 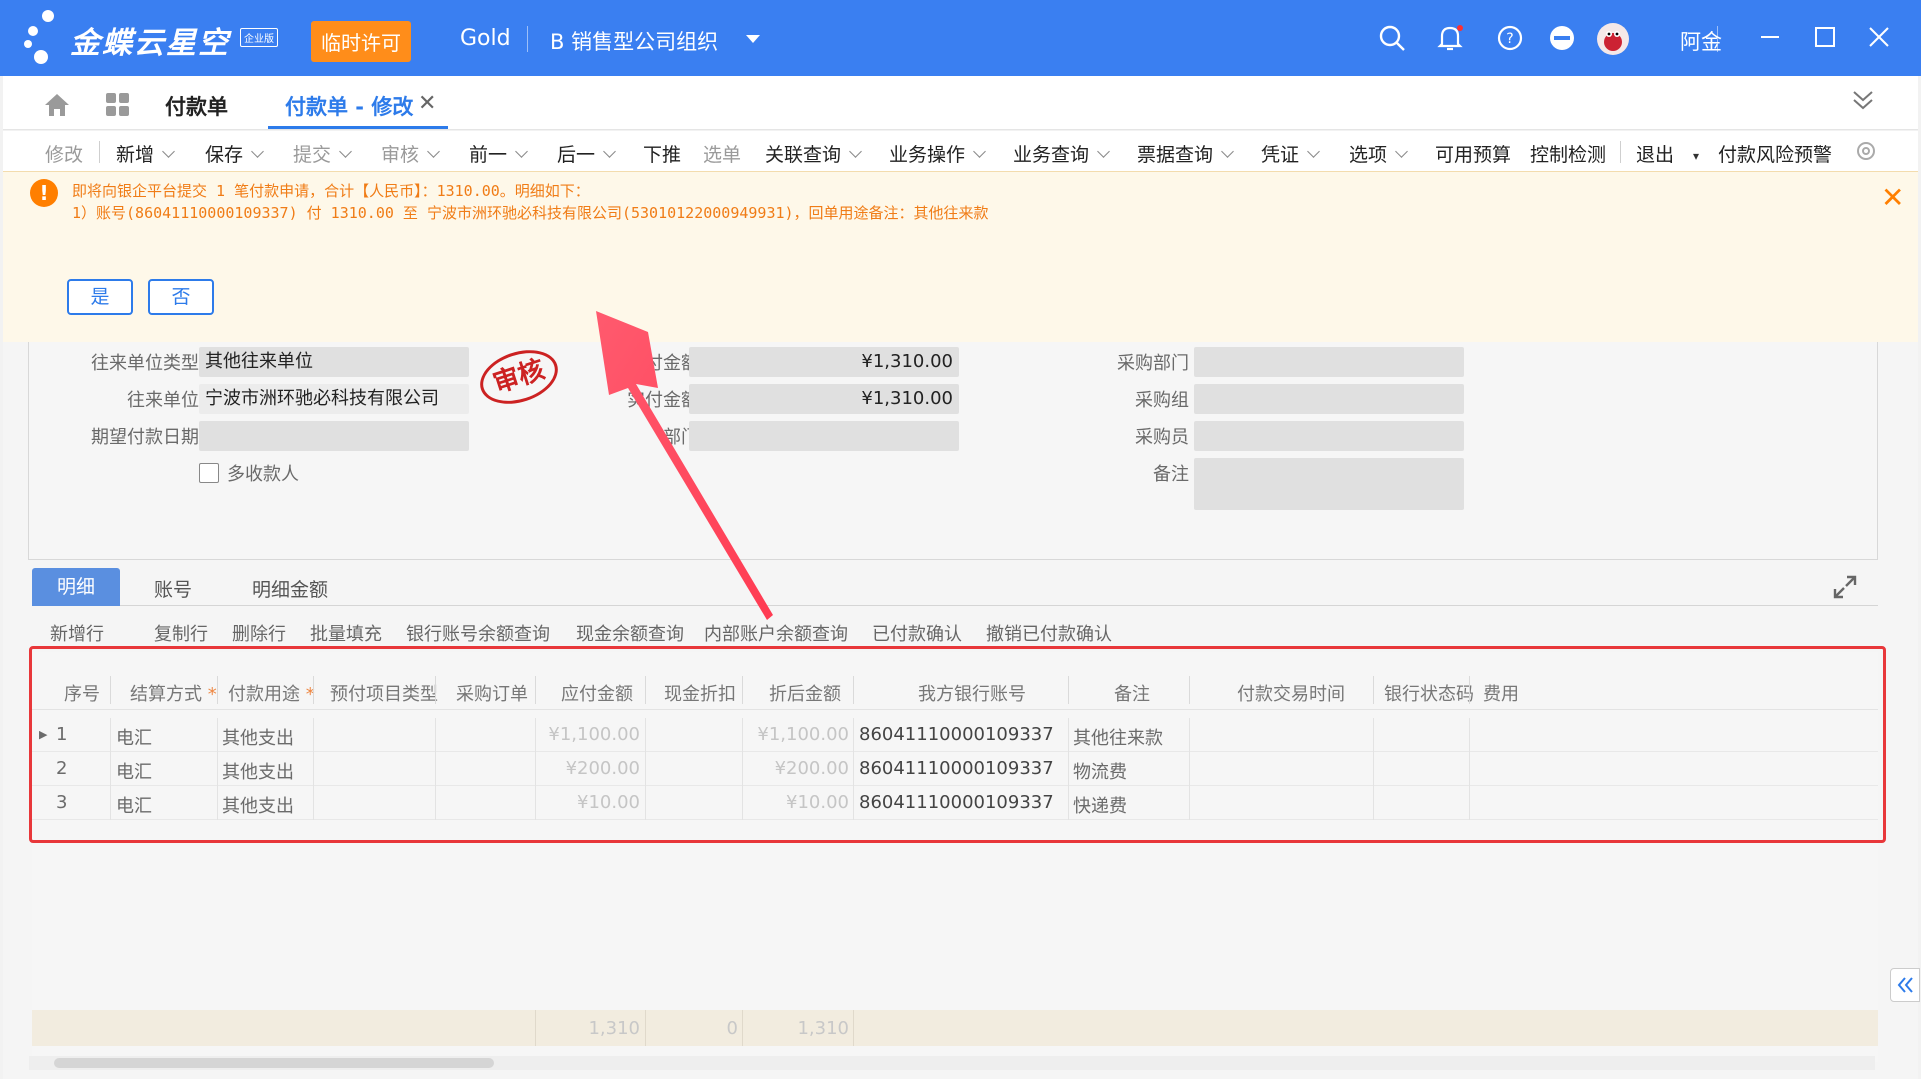 I want to click on avatar, so click(x=1613, y=39).